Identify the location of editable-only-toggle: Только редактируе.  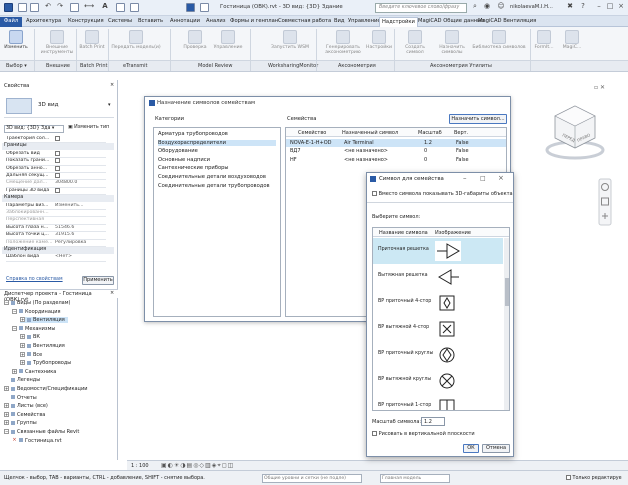
(594, 478).